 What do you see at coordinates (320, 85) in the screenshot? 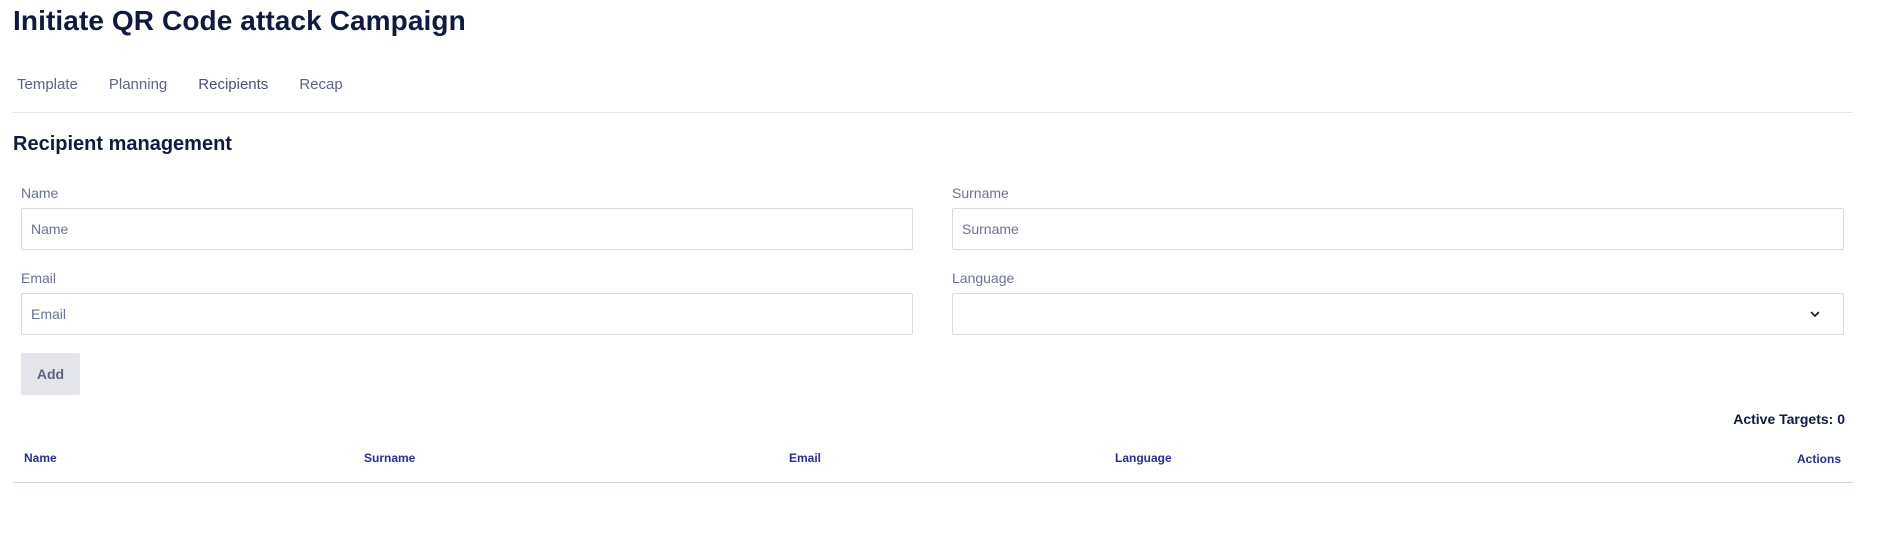
I see `tab-recap: Recap` at bounding box center [320, 85].